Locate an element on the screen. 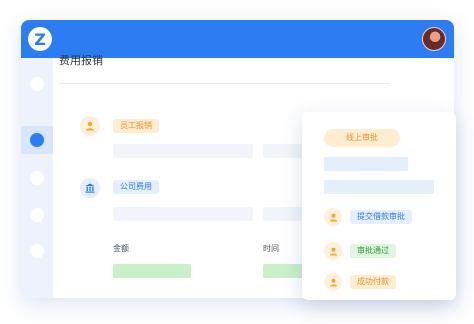 This screenshot has height=324, width=474. amount-label: 金额 is located at coordinates (121, 248).